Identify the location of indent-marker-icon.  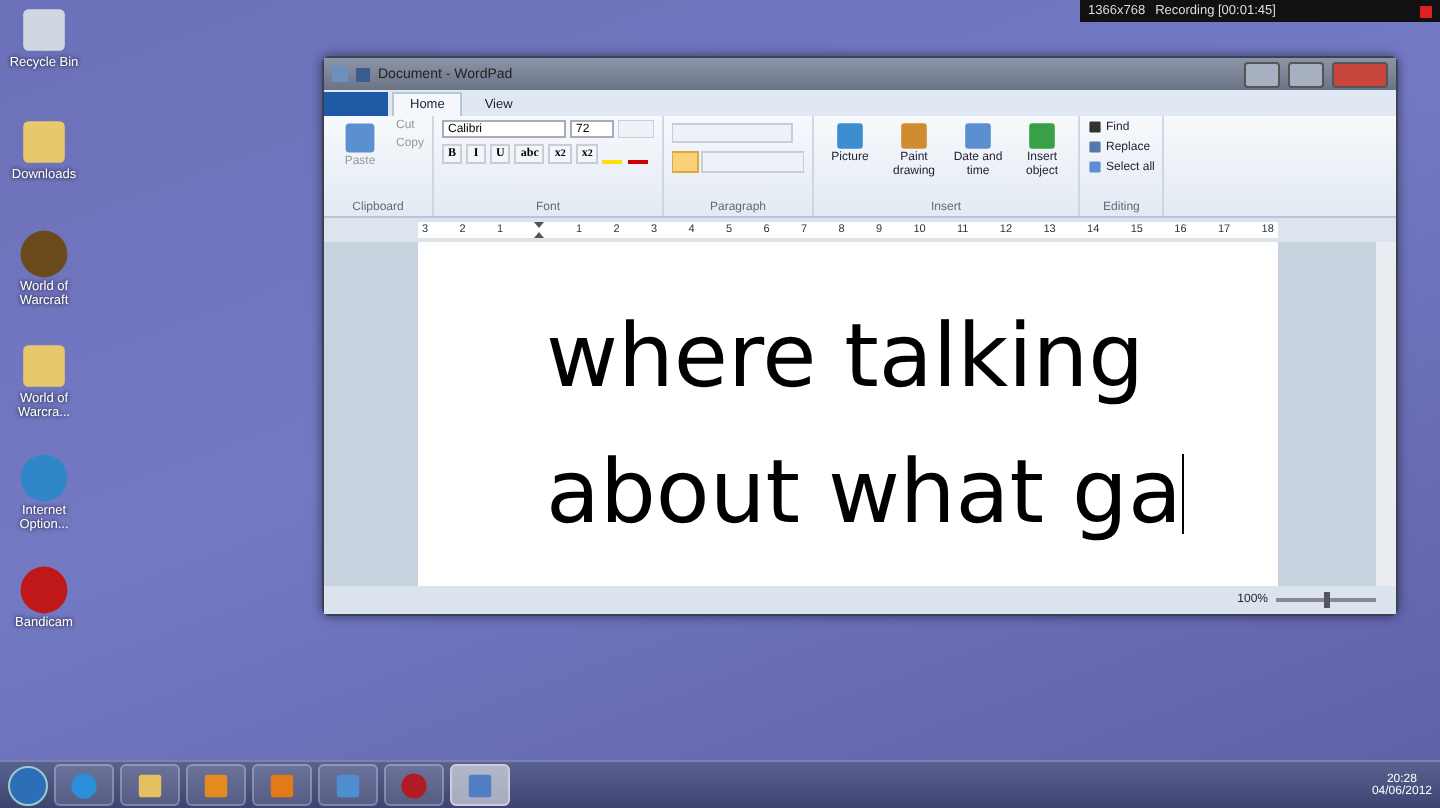
(539, 230).